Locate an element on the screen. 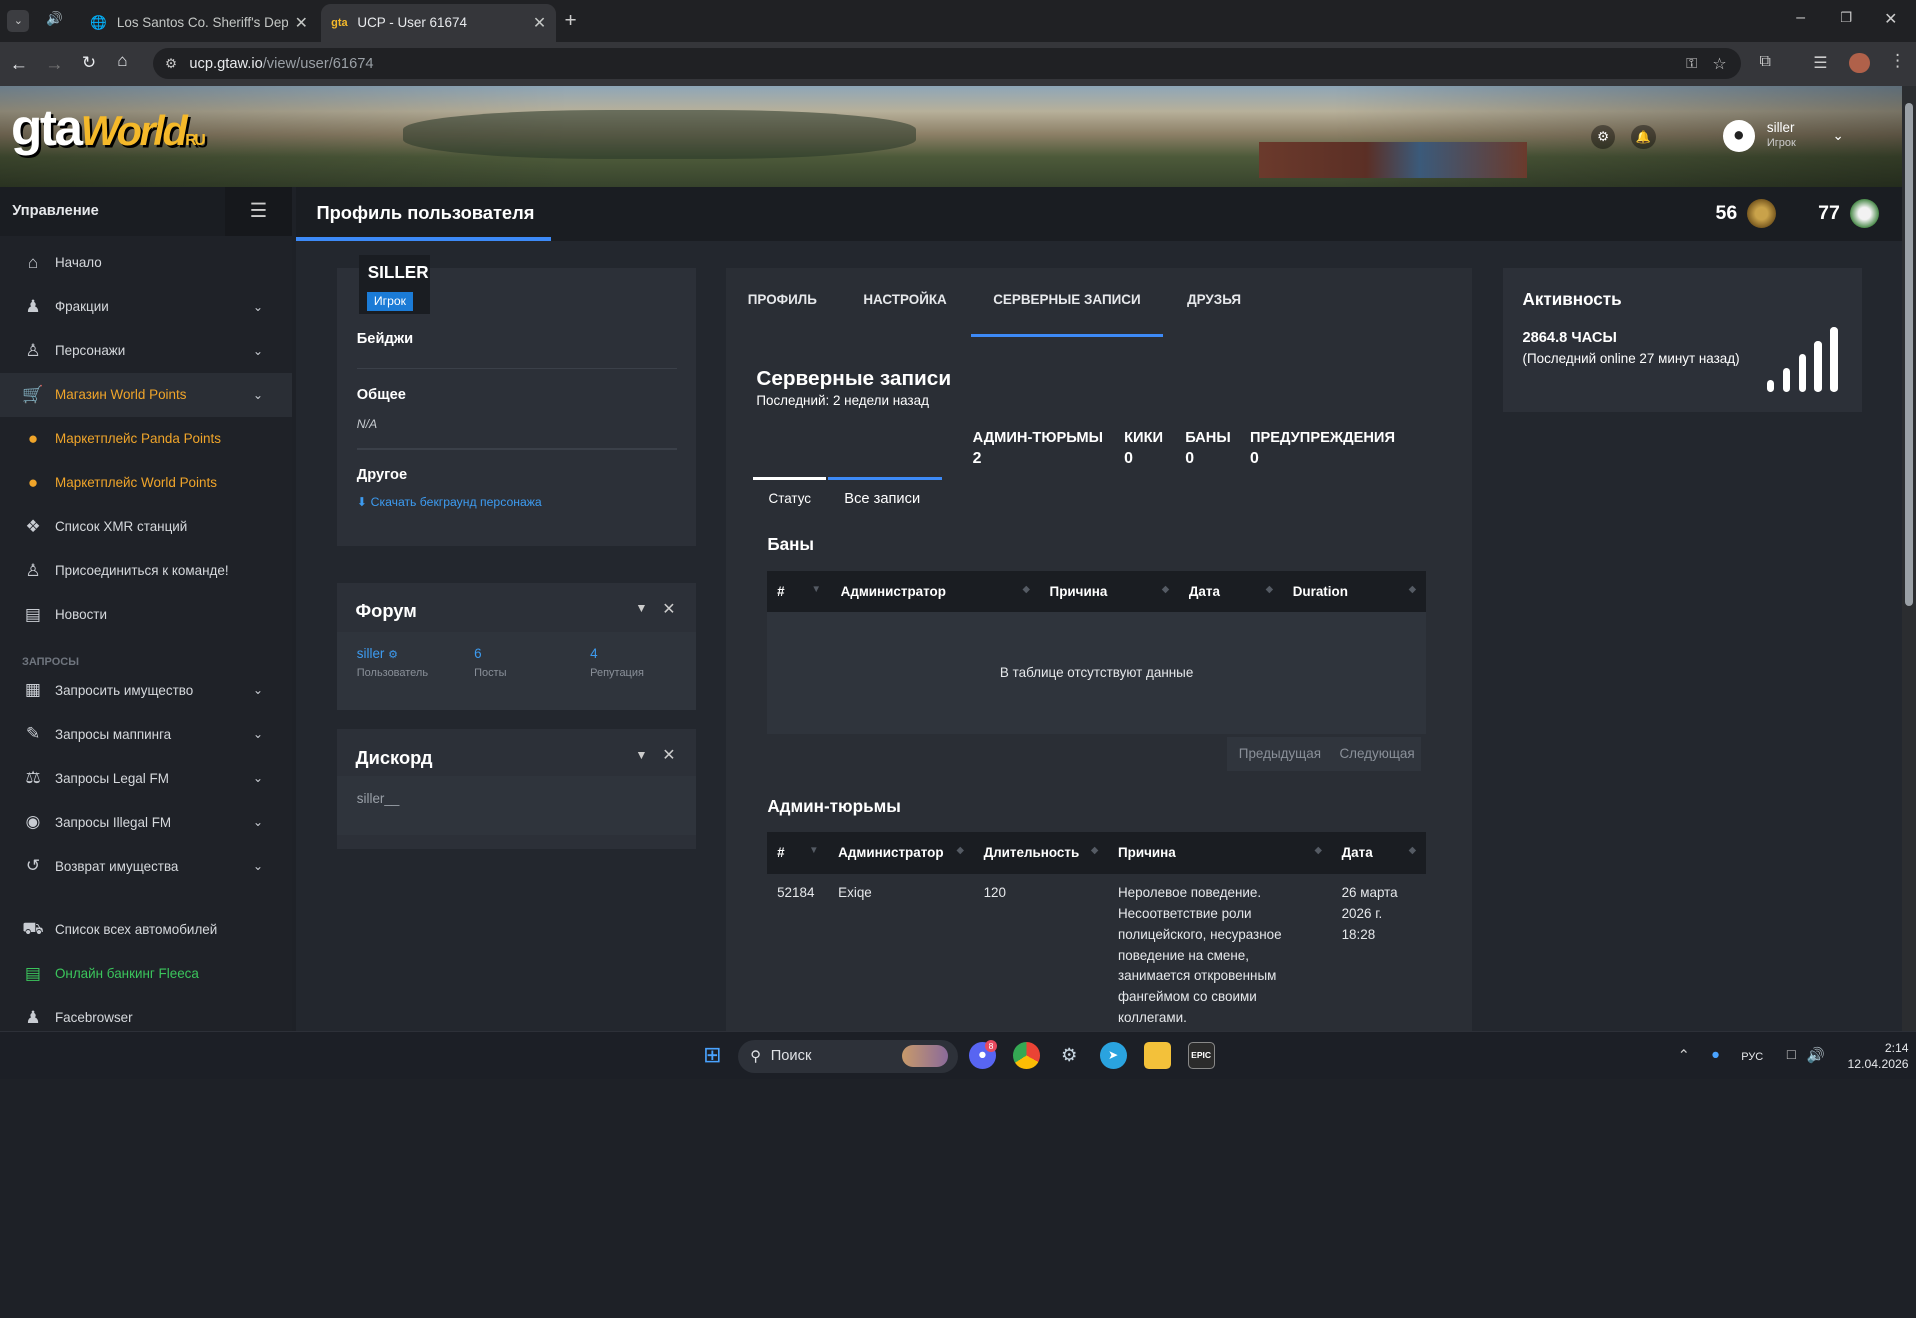  chrome-icon is located at coordinates (1026, 1055).